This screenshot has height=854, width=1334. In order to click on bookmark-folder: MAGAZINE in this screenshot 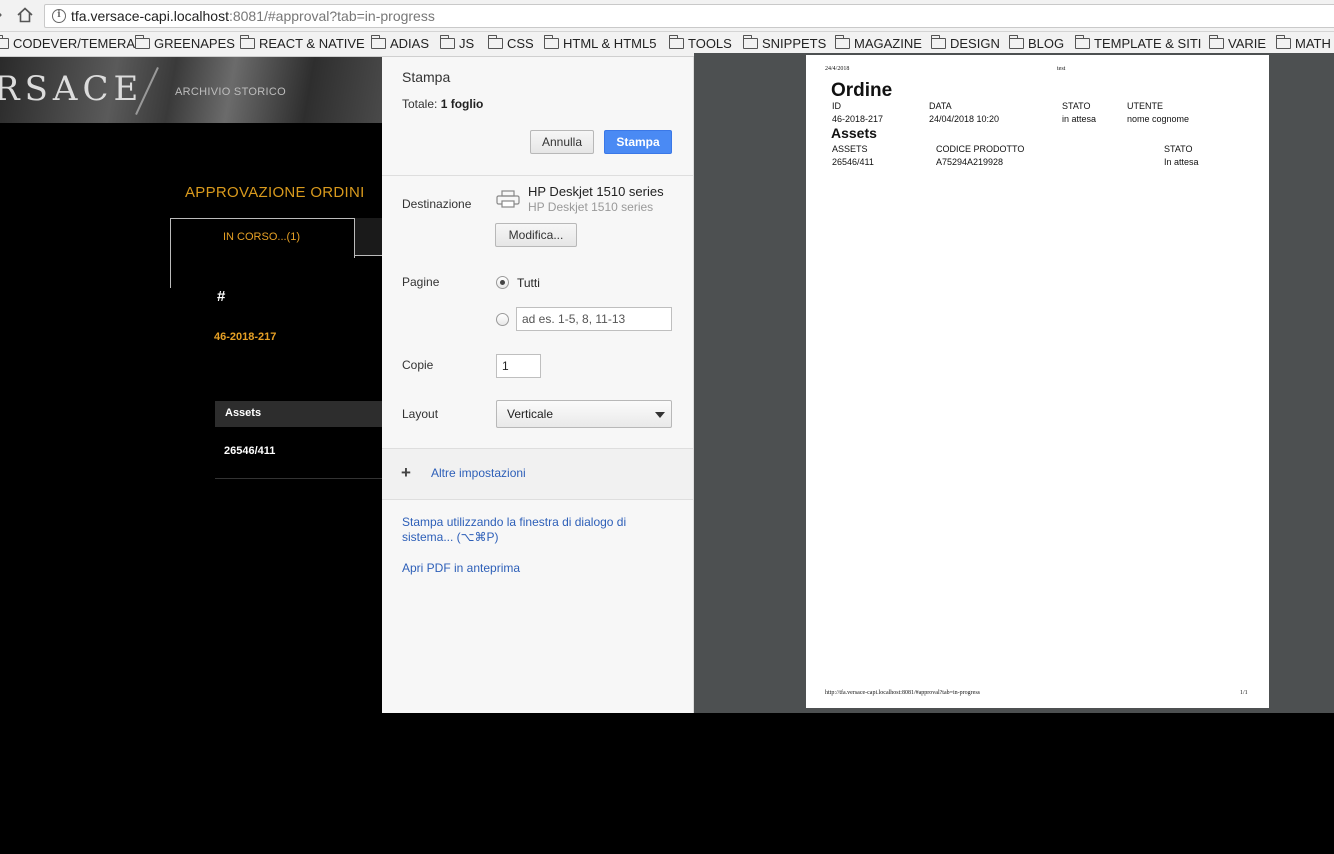, I will do `click(878, 43)`.